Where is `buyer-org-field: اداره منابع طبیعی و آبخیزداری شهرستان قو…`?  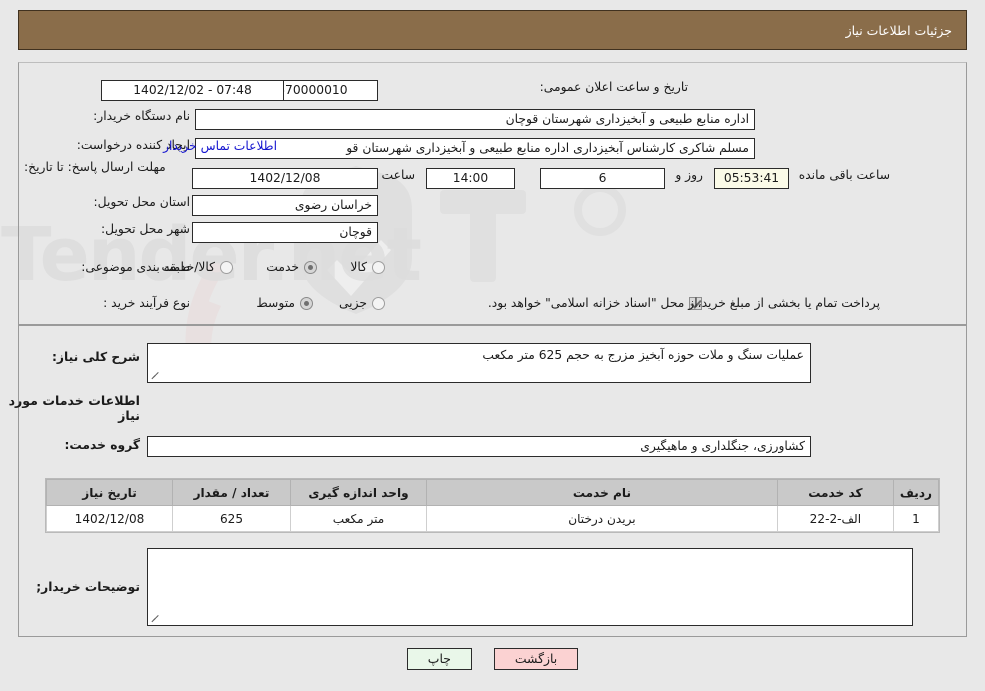
buyer-org-field: اداره منابع طبیعی و آبخیزداری شهرستان قو… is located at coordinates (475, 119).